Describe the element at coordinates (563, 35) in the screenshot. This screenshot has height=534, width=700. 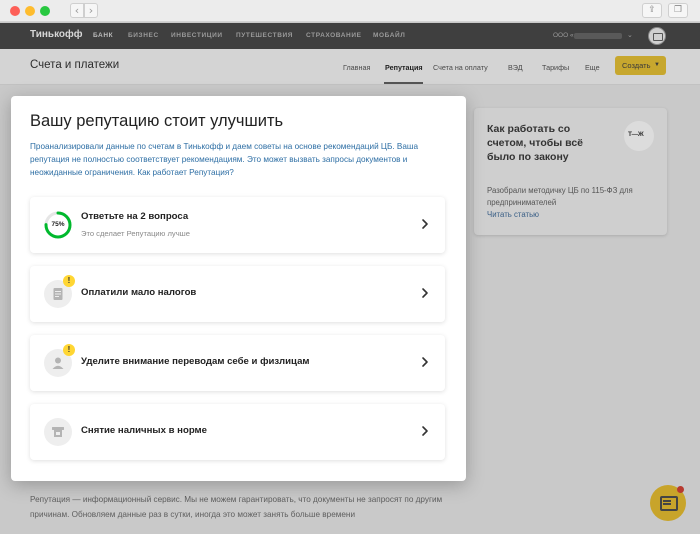
I see `account-name: ООО «` at that location.